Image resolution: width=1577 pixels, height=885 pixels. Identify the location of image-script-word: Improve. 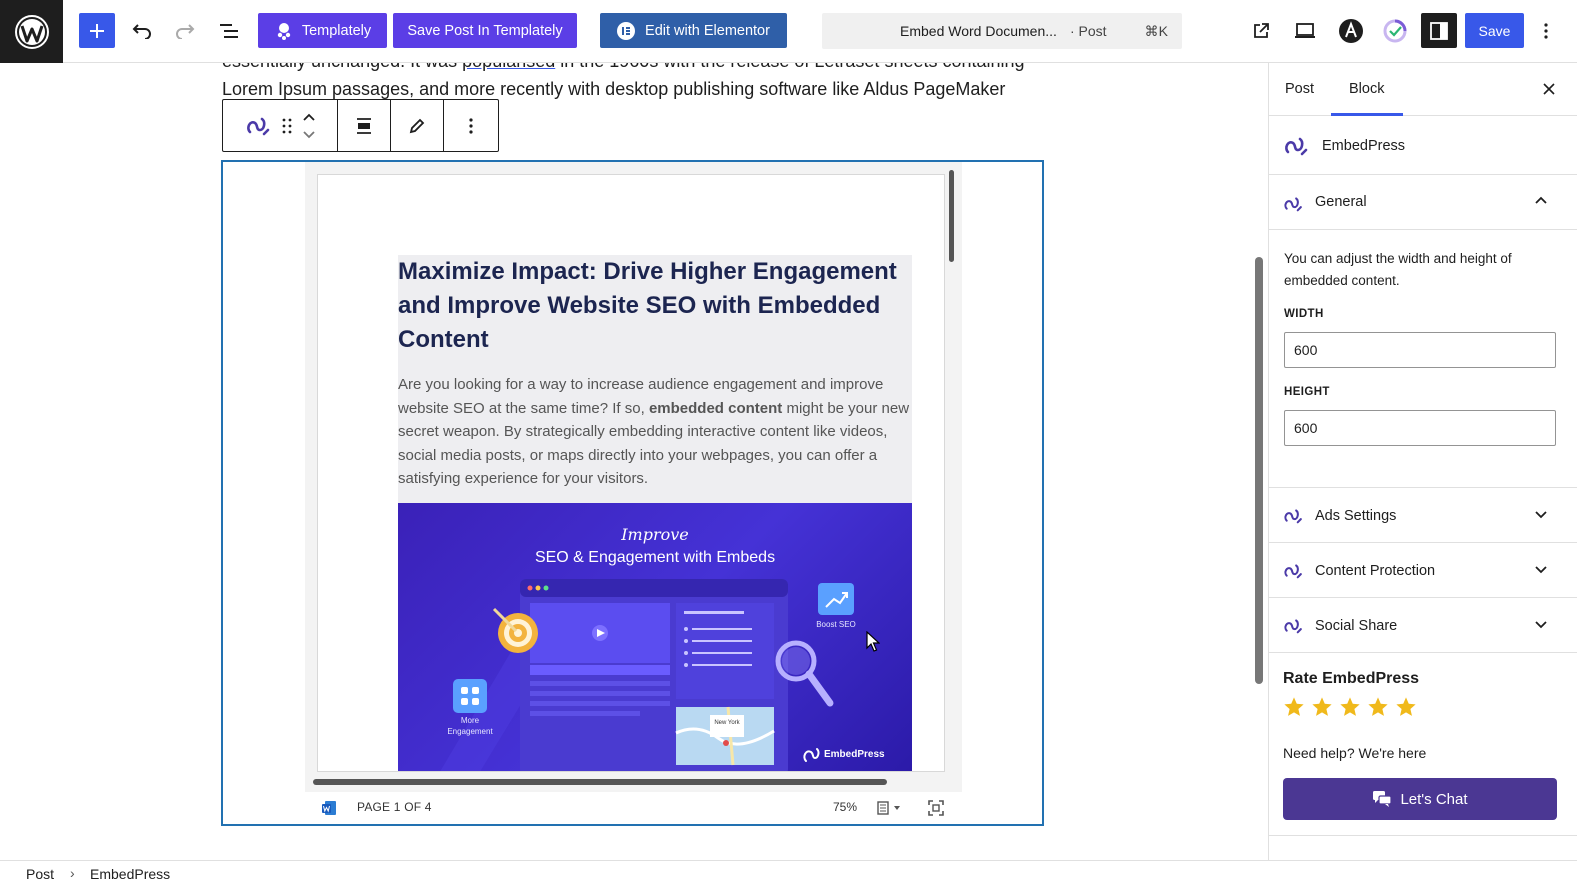
(655, 534).